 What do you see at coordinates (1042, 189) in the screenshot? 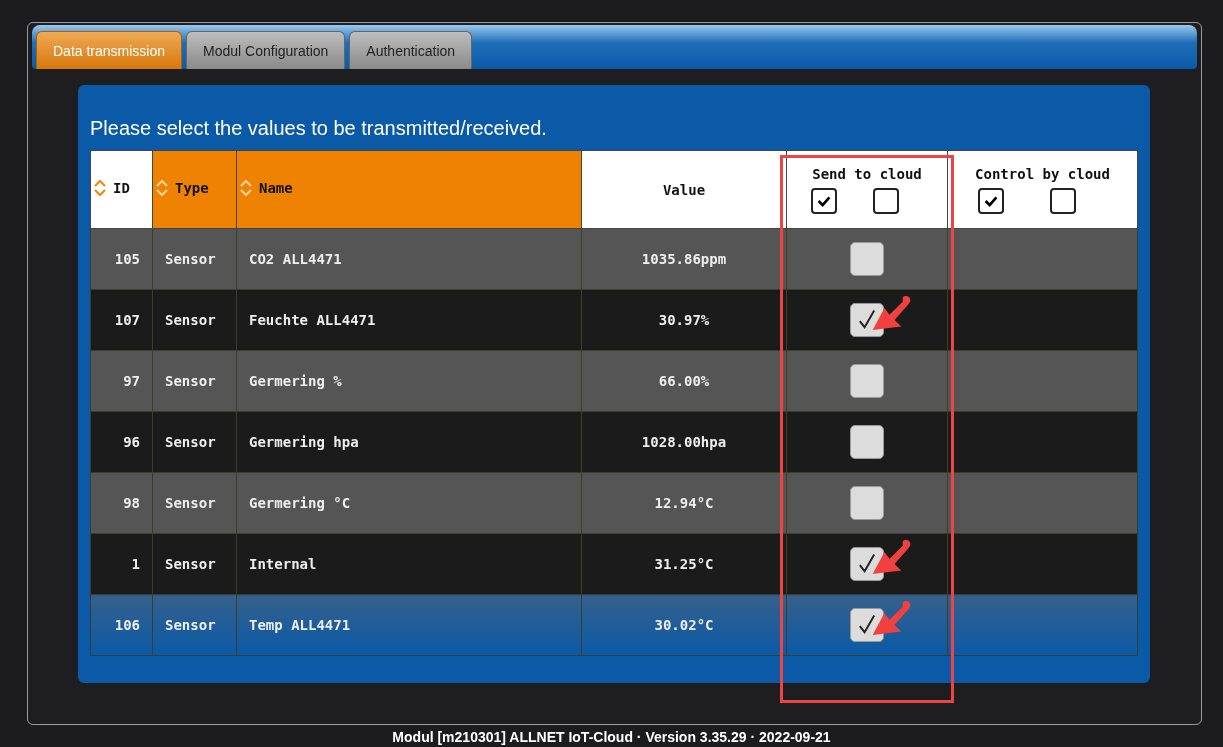
I see `column-header: Control by cloud` at bounding box center [1042, 189].